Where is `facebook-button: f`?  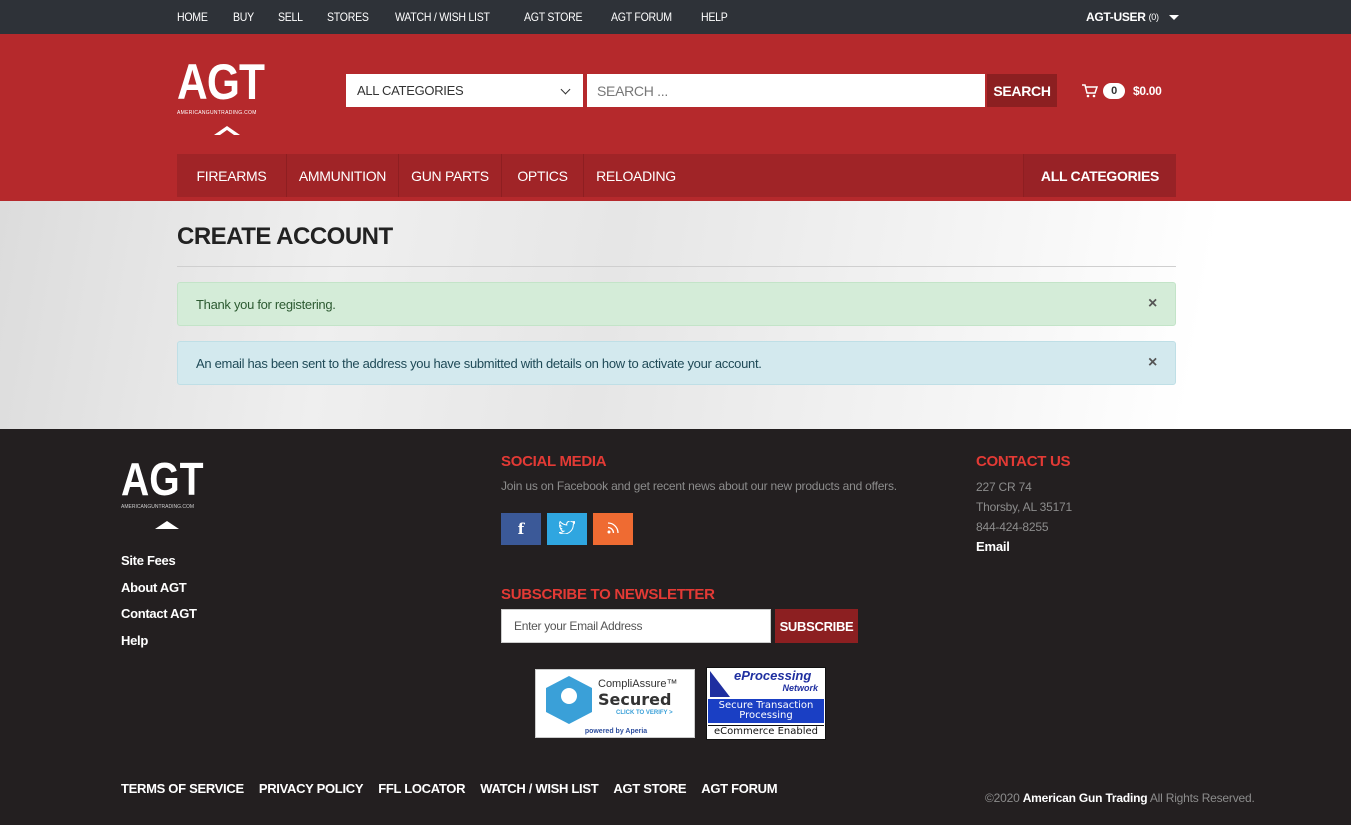 facebook-button: f is located at coordinates (521, 529).